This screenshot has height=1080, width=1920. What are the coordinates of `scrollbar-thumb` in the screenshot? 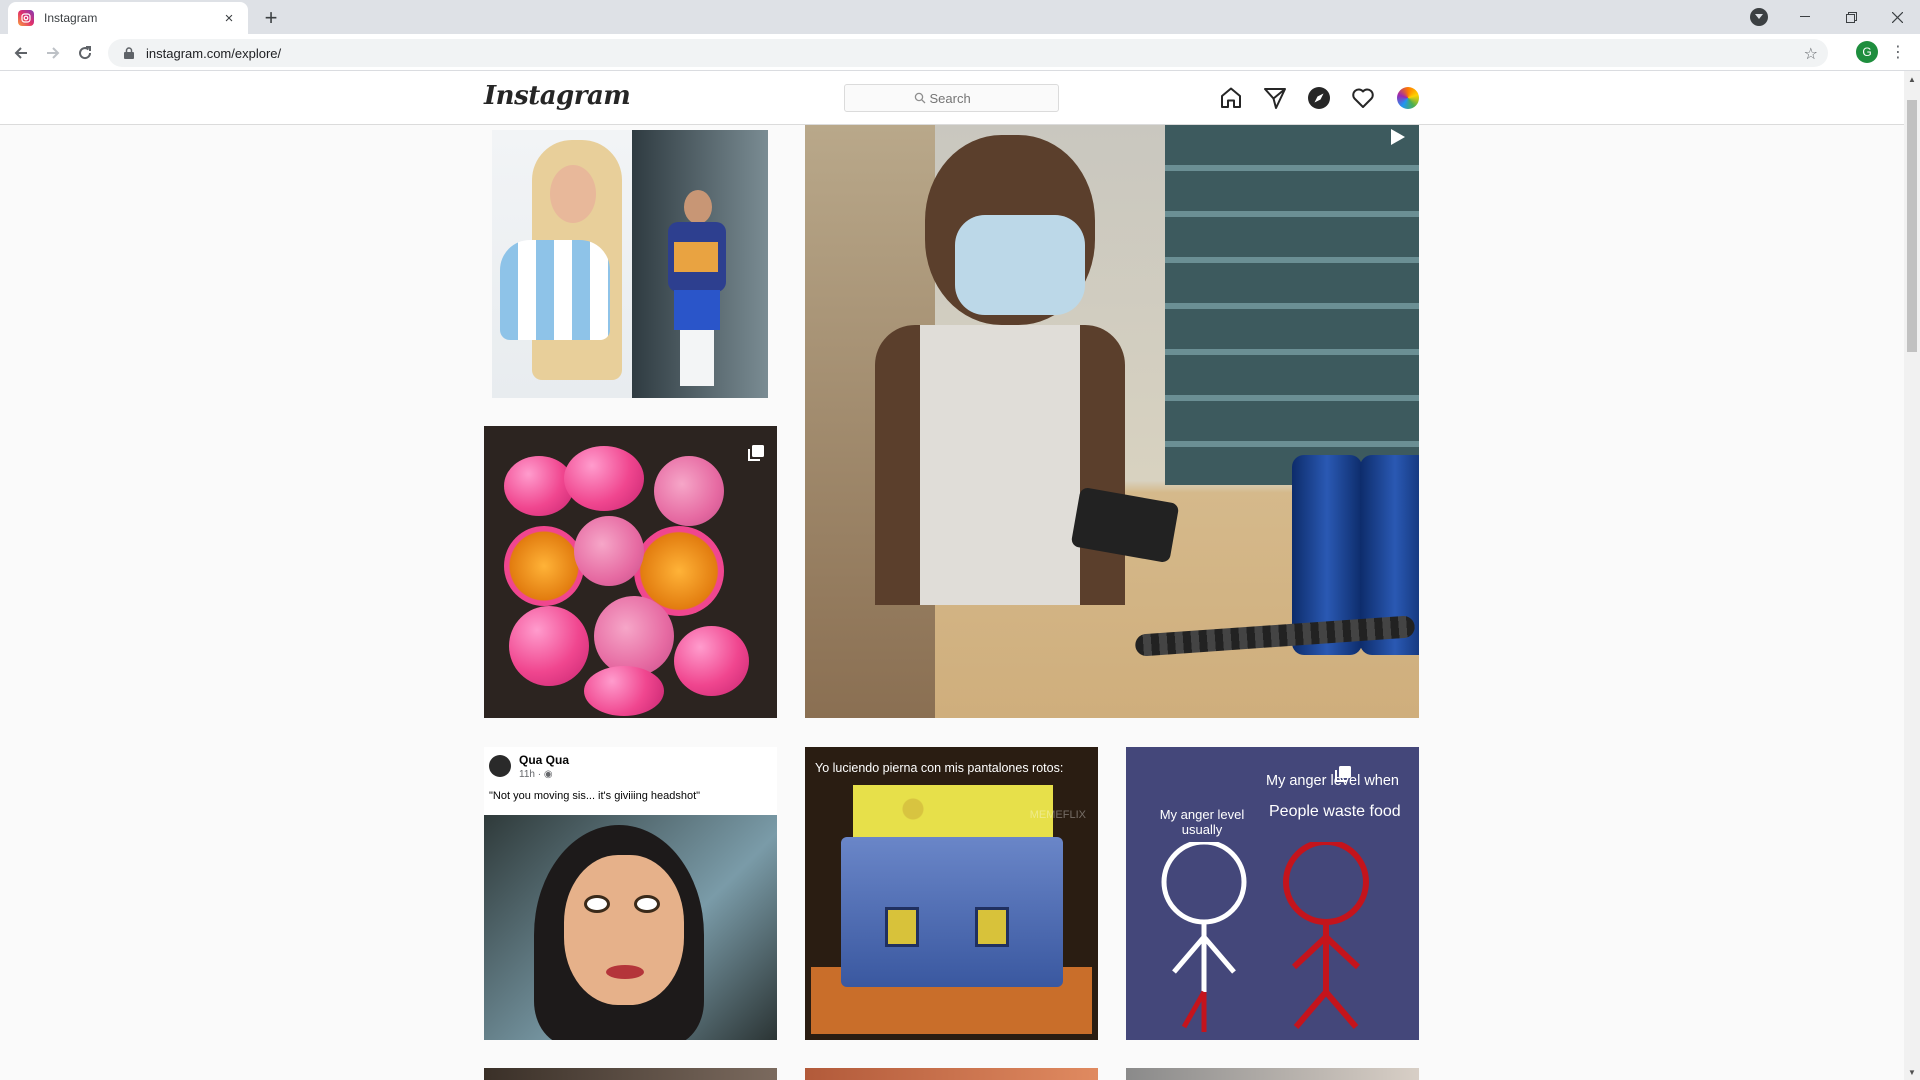 It's located at (1912, 226).